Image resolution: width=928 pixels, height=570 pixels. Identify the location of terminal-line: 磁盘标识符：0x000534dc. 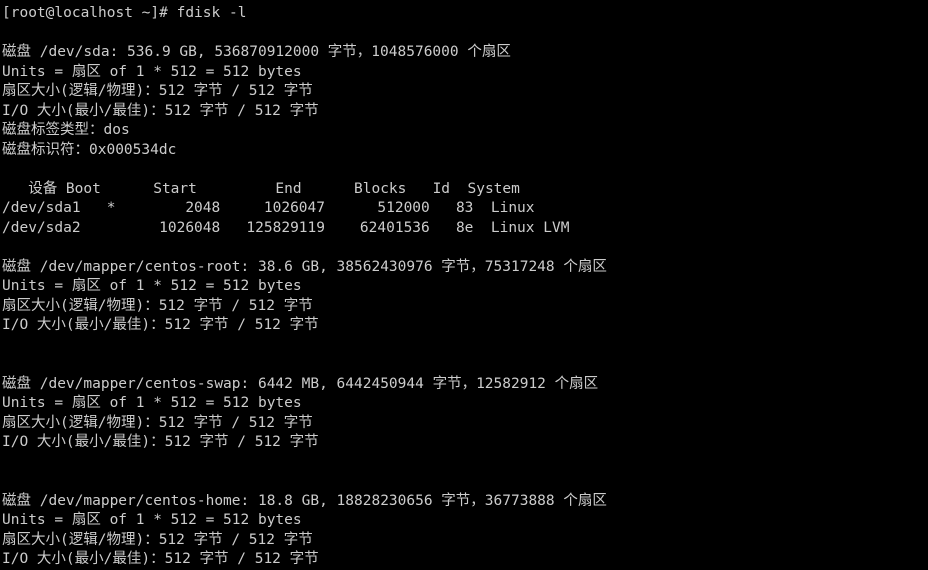
(89, 149).